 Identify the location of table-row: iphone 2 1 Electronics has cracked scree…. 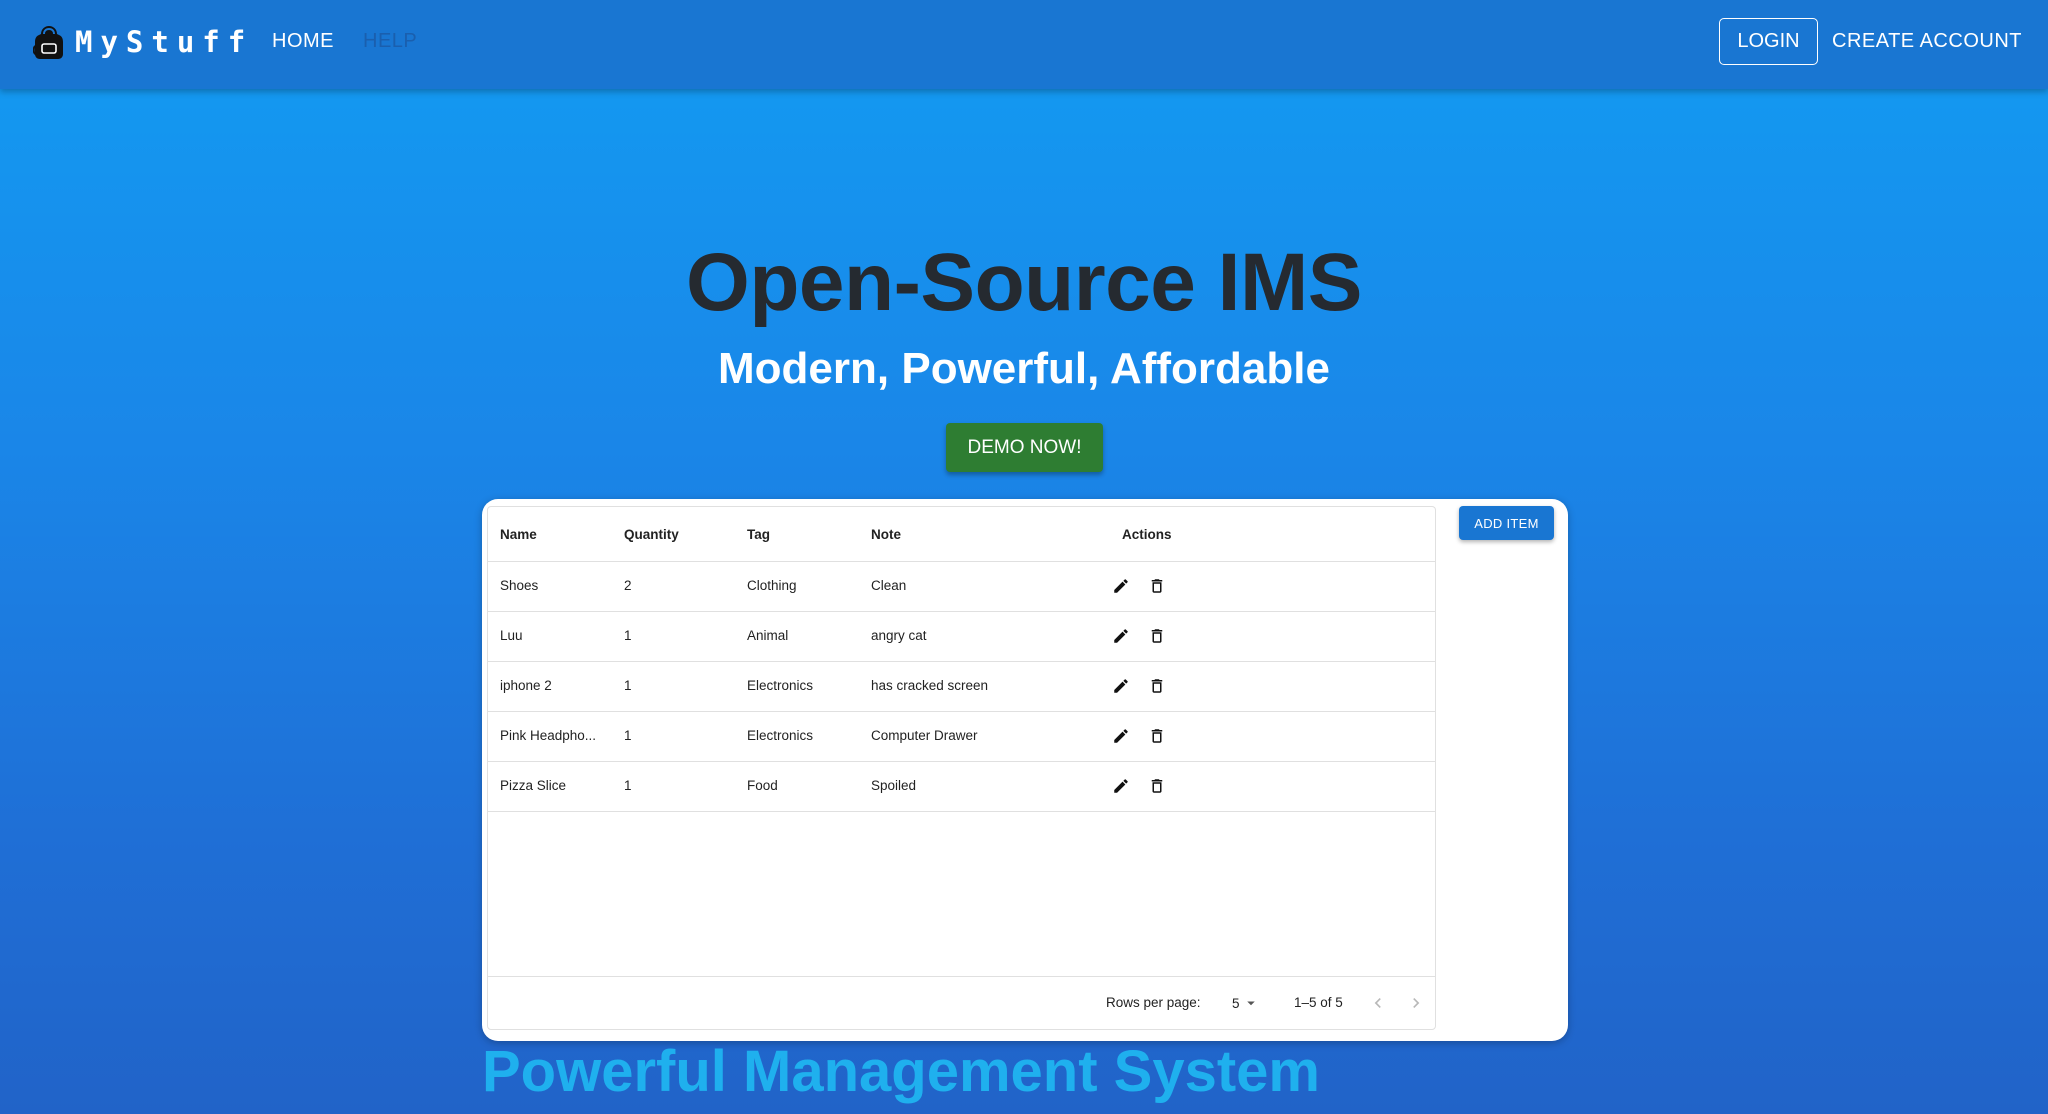
(961, 687).